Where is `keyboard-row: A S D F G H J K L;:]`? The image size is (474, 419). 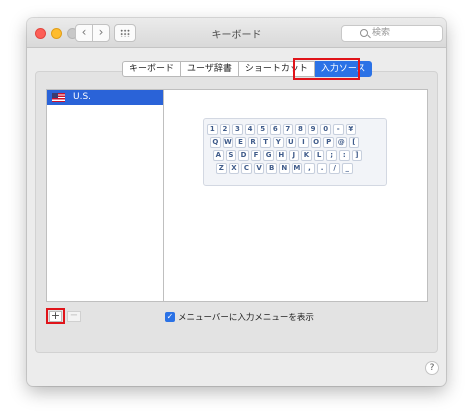
keyboard-row: A S D F G H J K L;:] is located at coordinates (288, 155).